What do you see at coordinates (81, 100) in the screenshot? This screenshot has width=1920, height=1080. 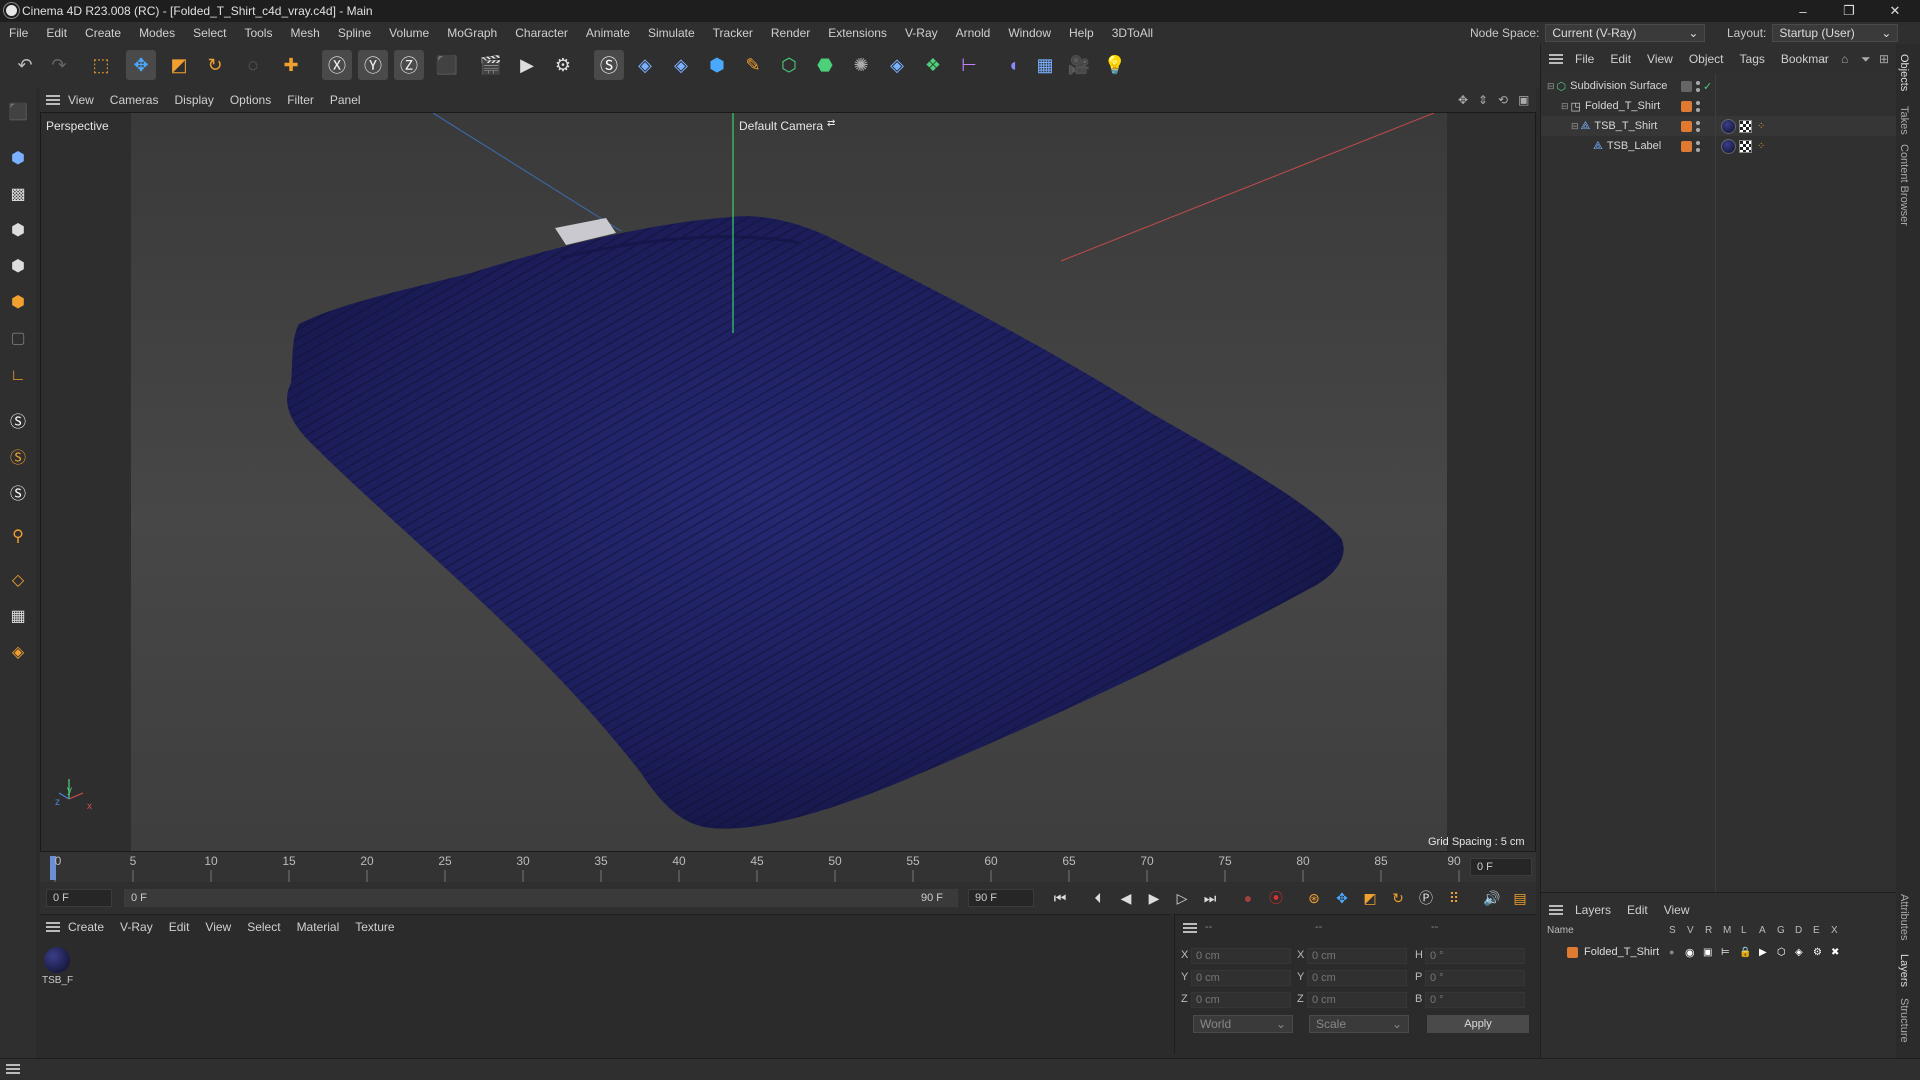 I see `vp-menu-view: View` at bounding box center [81, 100].